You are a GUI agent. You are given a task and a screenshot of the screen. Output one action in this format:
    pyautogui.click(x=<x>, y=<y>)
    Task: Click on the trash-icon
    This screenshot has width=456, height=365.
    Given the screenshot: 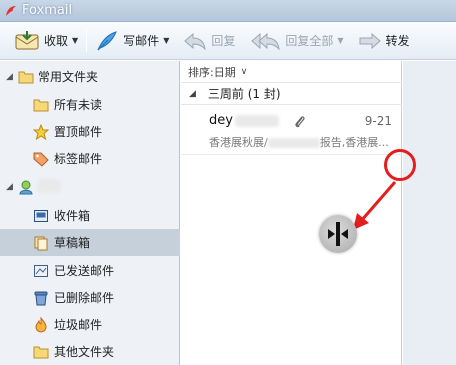 What is the action you would take?
    pyautogui.click(x=41, y=298)
    